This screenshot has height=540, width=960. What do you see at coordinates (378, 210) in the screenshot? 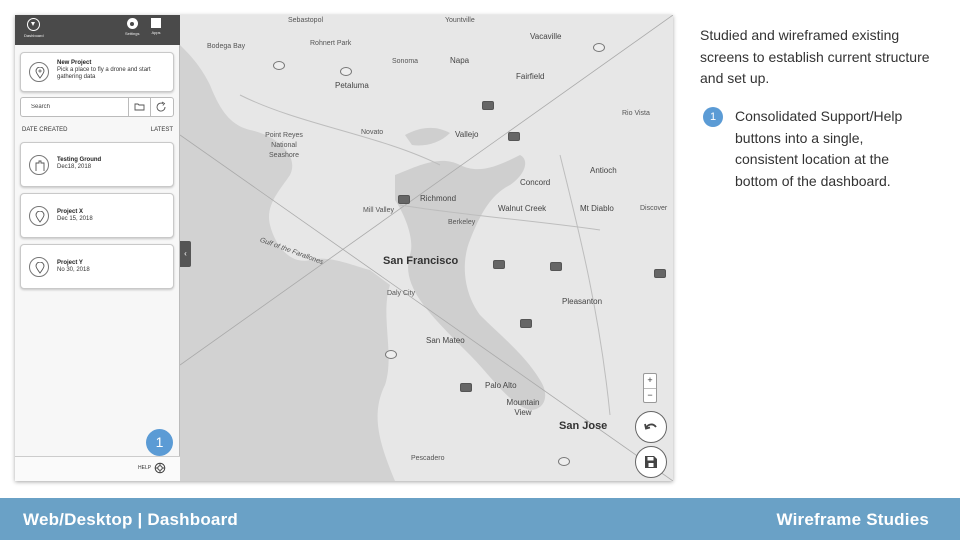
I see `map-label-mill-valley: Mill Valley` at bounding box center [378, 210].